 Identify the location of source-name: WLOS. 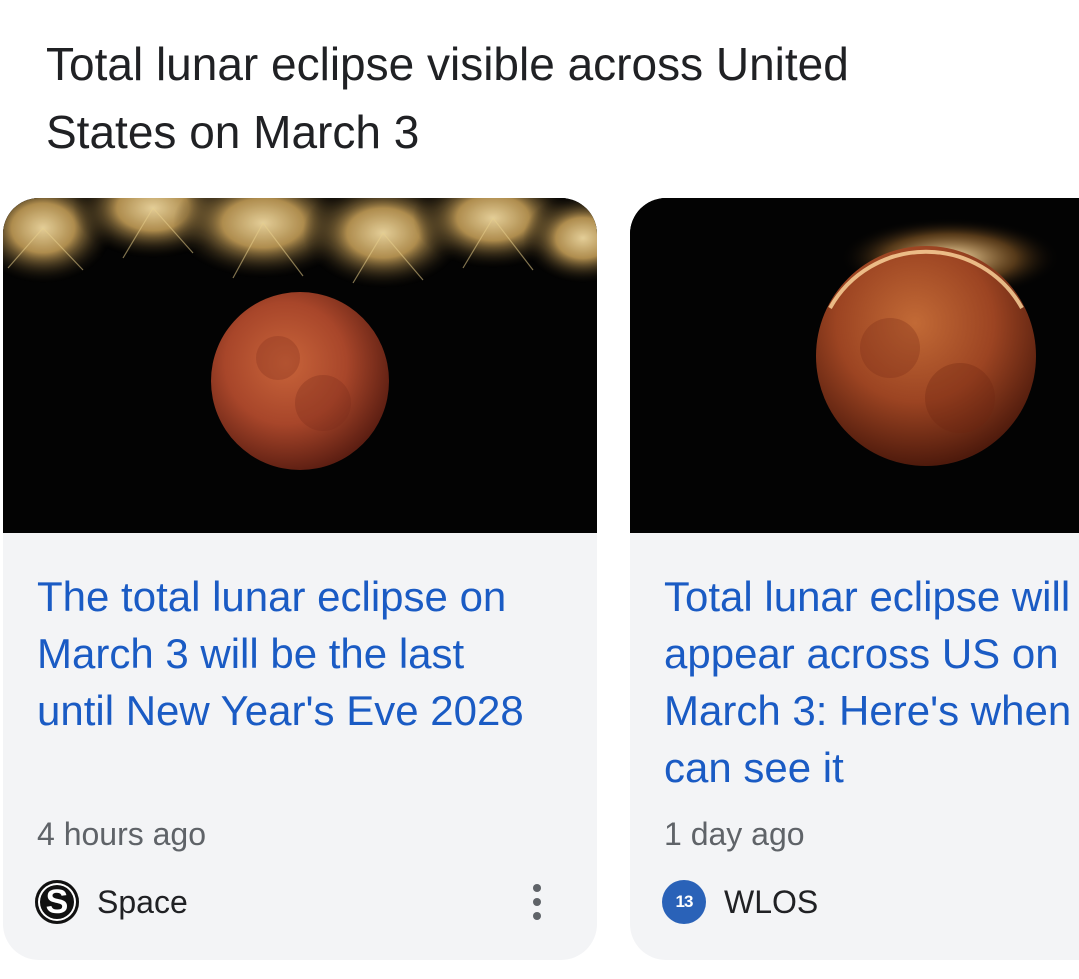
(771, 901).